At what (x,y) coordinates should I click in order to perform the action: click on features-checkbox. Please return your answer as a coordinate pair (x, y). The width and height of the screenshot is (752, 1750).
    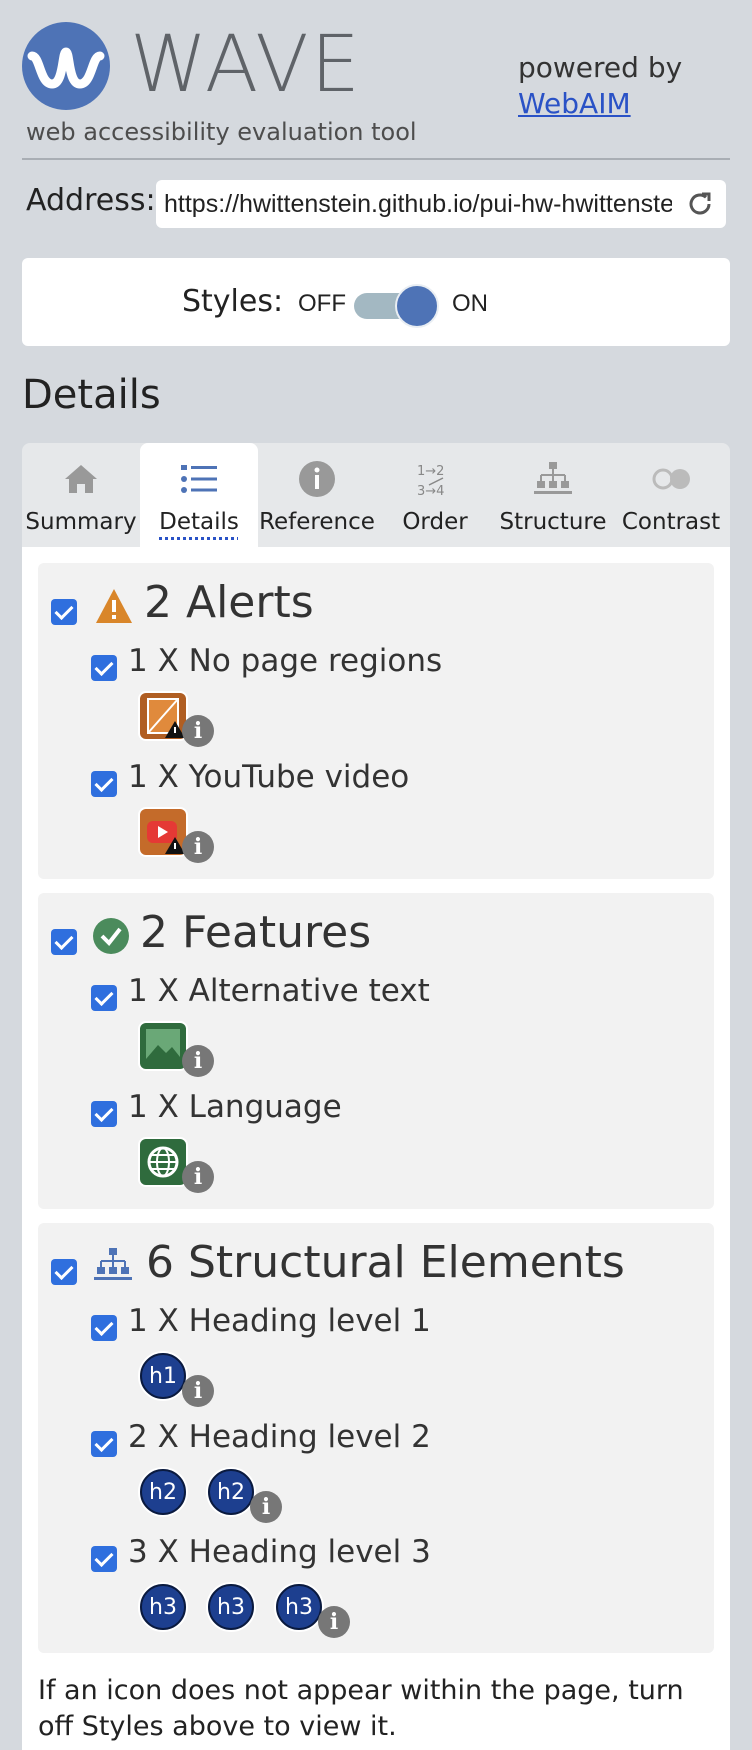
    Looking at the image, I should click on (64, 942).